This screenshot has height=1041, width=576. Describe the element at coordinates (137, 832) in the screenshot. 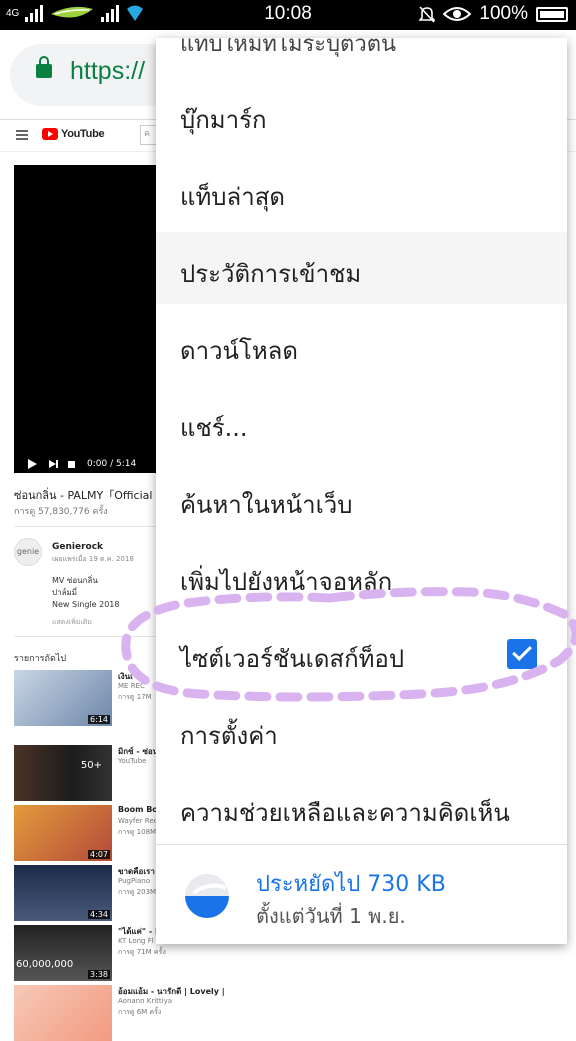

I see `recommended-views: การดู 108M` at that location.